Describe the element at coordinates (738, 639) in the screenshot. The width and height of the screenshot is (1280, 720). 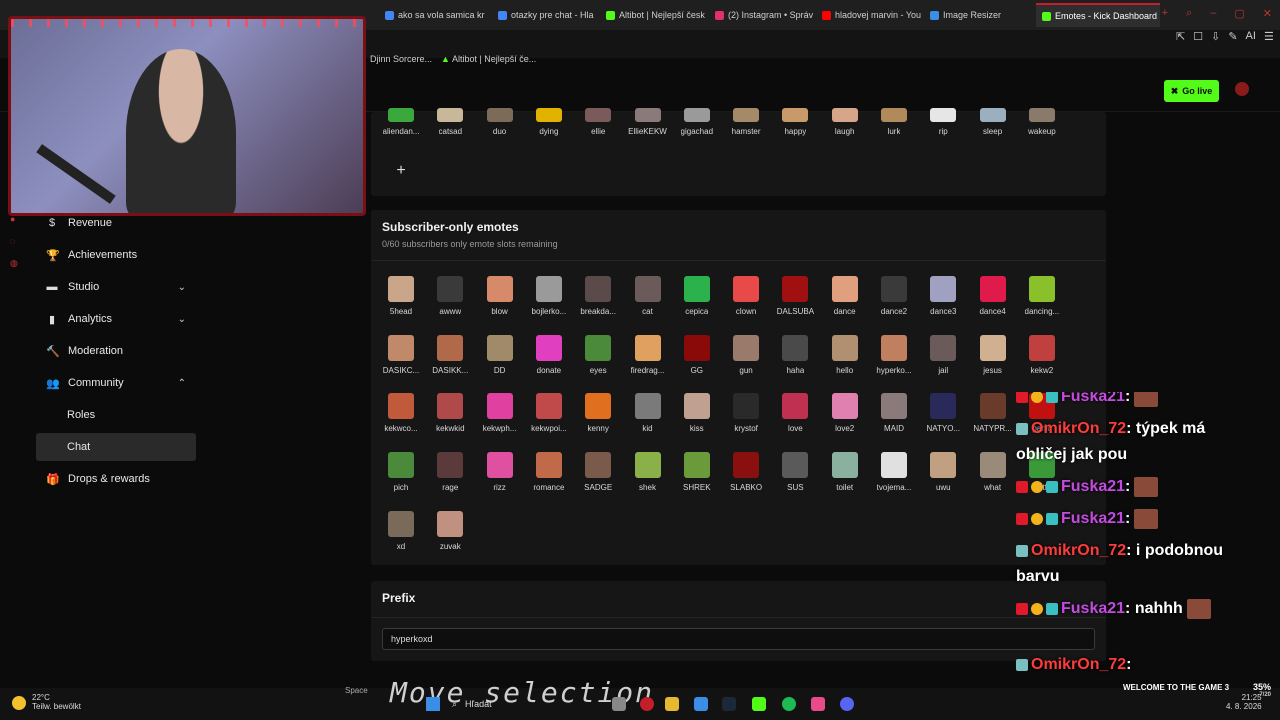
I see `prefix-input: hyperkoxd` at that location.